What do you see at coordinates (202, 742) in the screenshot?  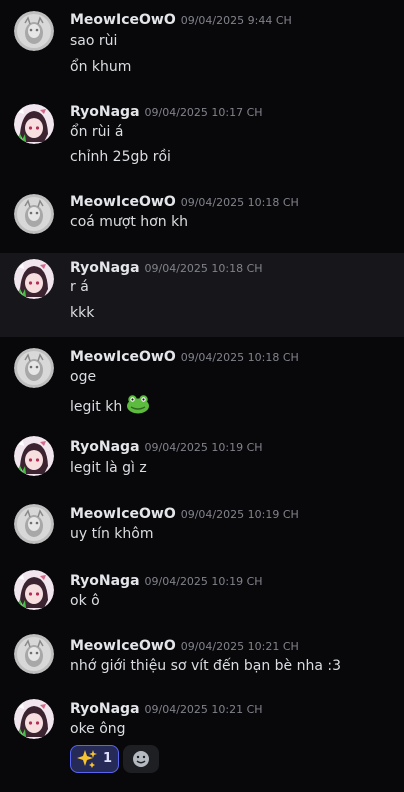 I see `message: RyoNaga 09/04/2025 10:21 CH oke ông 1` at bounding box center [202, 742].